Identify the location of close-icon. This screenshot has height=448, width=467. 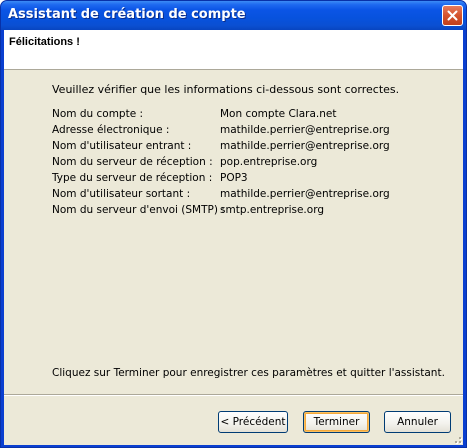
(452, 15).